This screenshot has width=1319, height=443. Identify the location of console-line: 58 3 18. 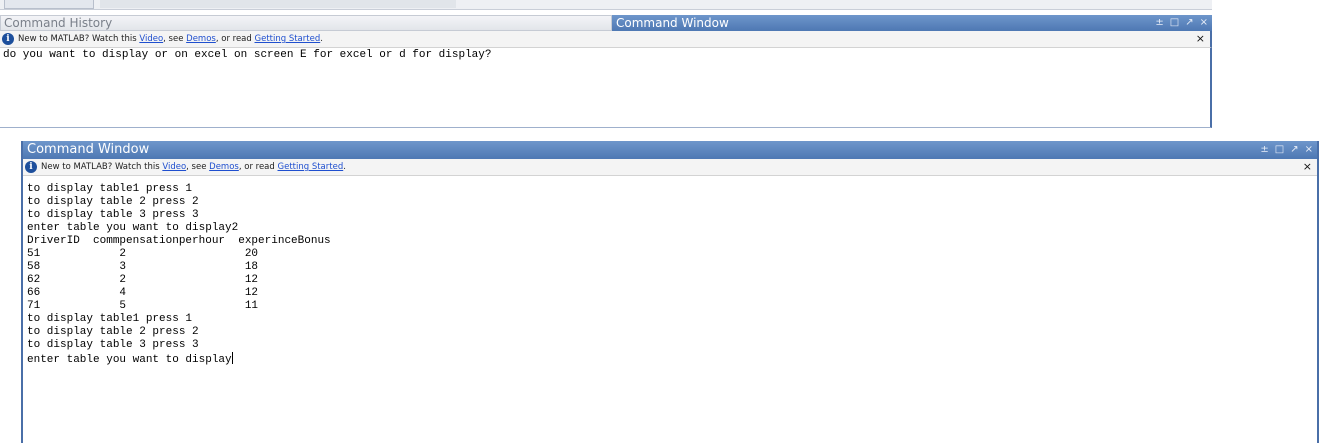
(143, 267).